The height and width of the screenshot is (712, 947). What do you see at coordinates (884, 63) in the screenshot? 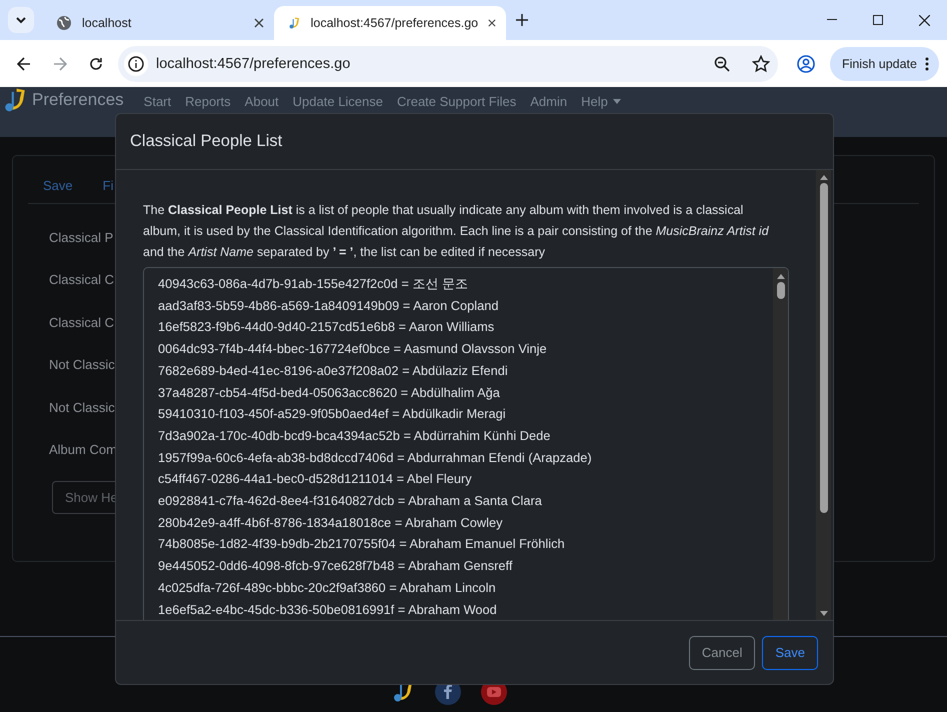
I see `finish-update-button: Finish update` at bounding box center [884, 63].